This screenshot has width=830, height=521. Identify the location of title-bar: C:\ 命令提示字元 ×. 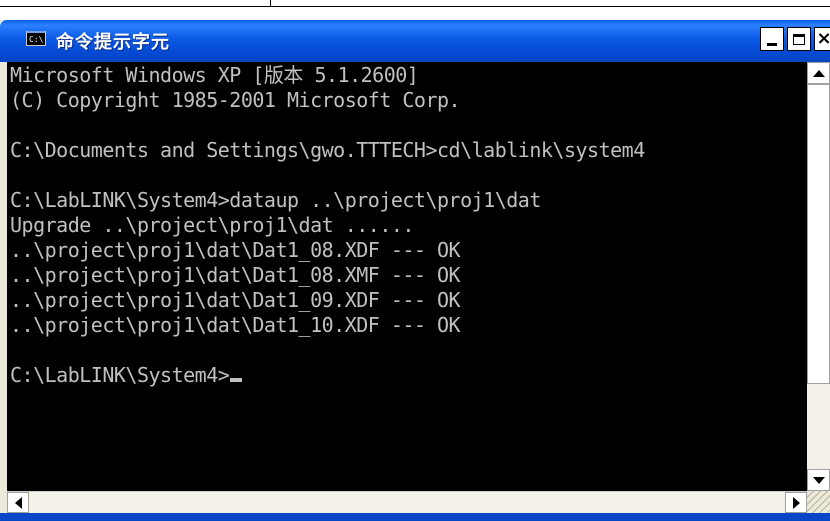
(415, 41).